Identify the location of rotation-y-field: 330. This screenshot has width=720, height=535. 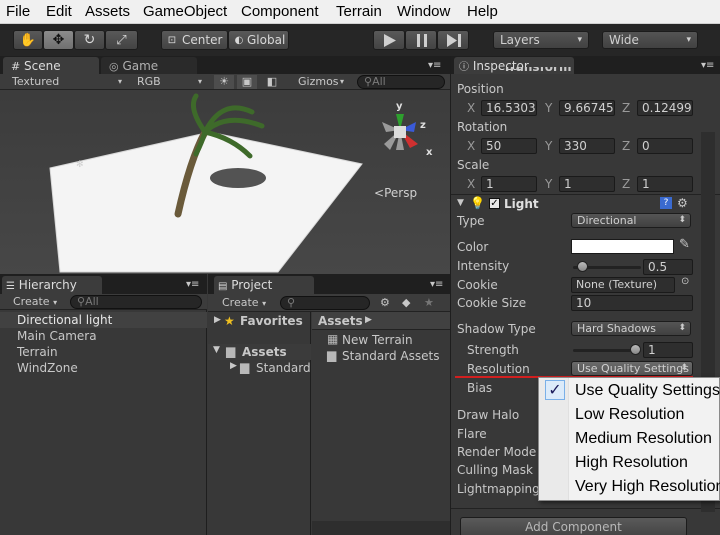
(587, 146).